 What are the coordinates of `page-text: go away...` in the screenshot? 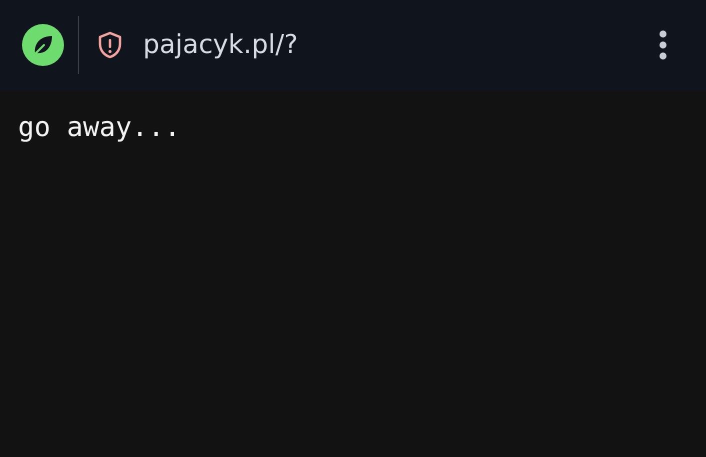 It's located at (99, 127).